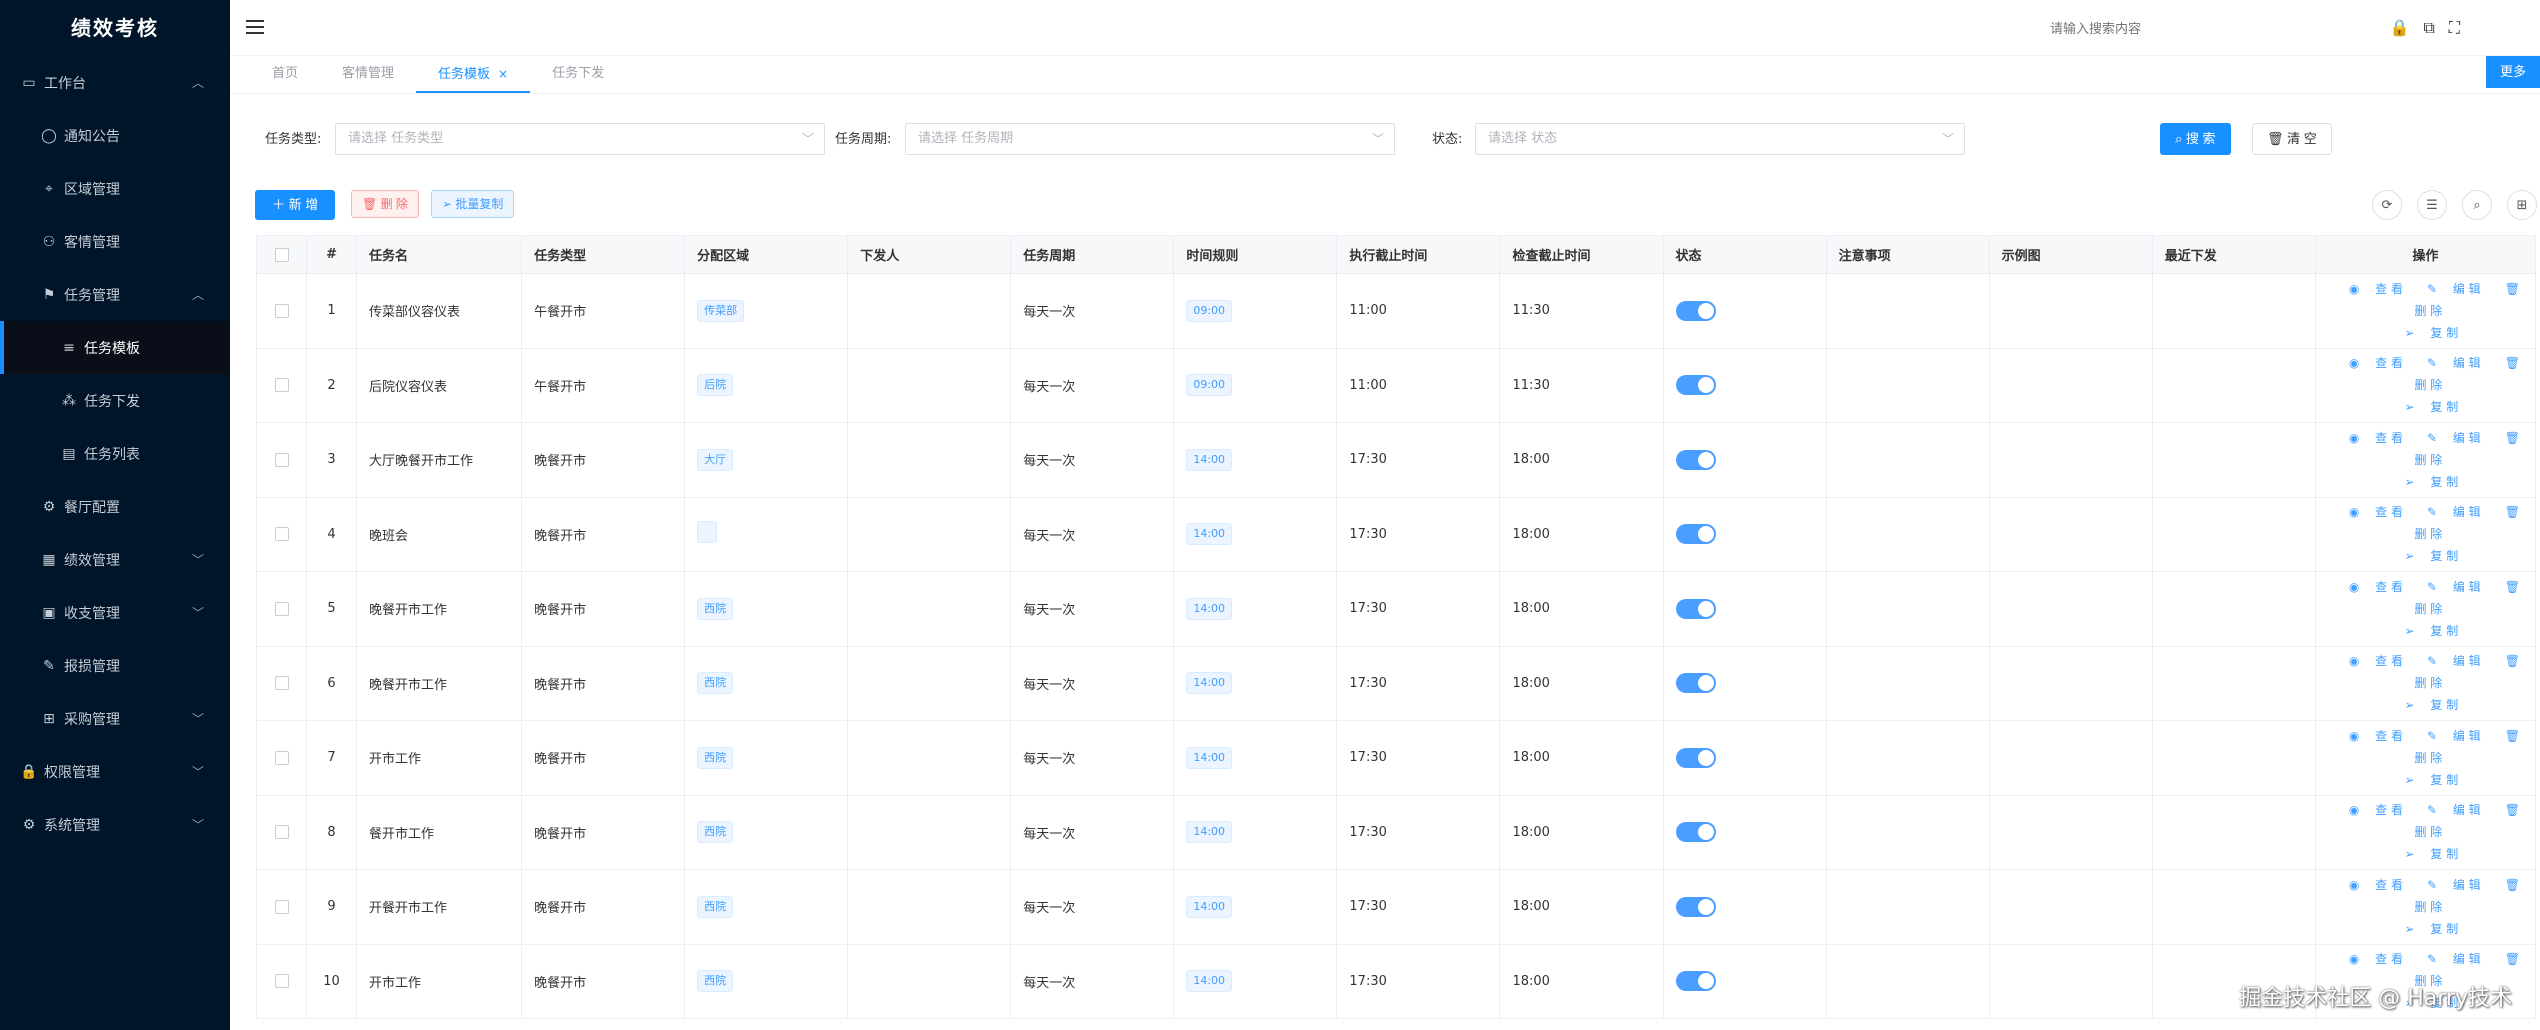 This screenshot has width=2540, height=1030. Describe the element at coordinates (2454, 28) in the screenshot. I see `fullscreen-icon: ⛶` at that location.